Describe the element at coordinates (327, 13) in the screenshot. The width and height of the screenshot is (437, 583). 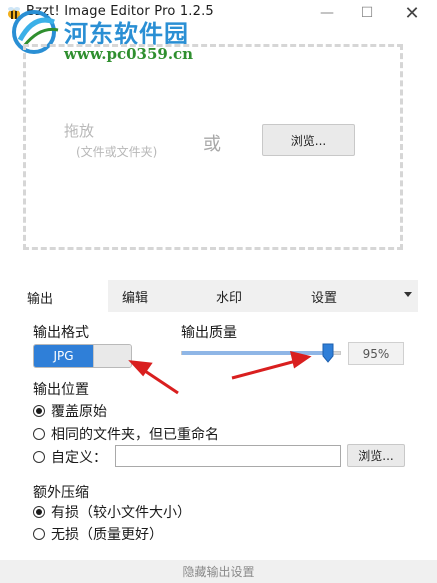
I see `minimize-button: —` at that location.